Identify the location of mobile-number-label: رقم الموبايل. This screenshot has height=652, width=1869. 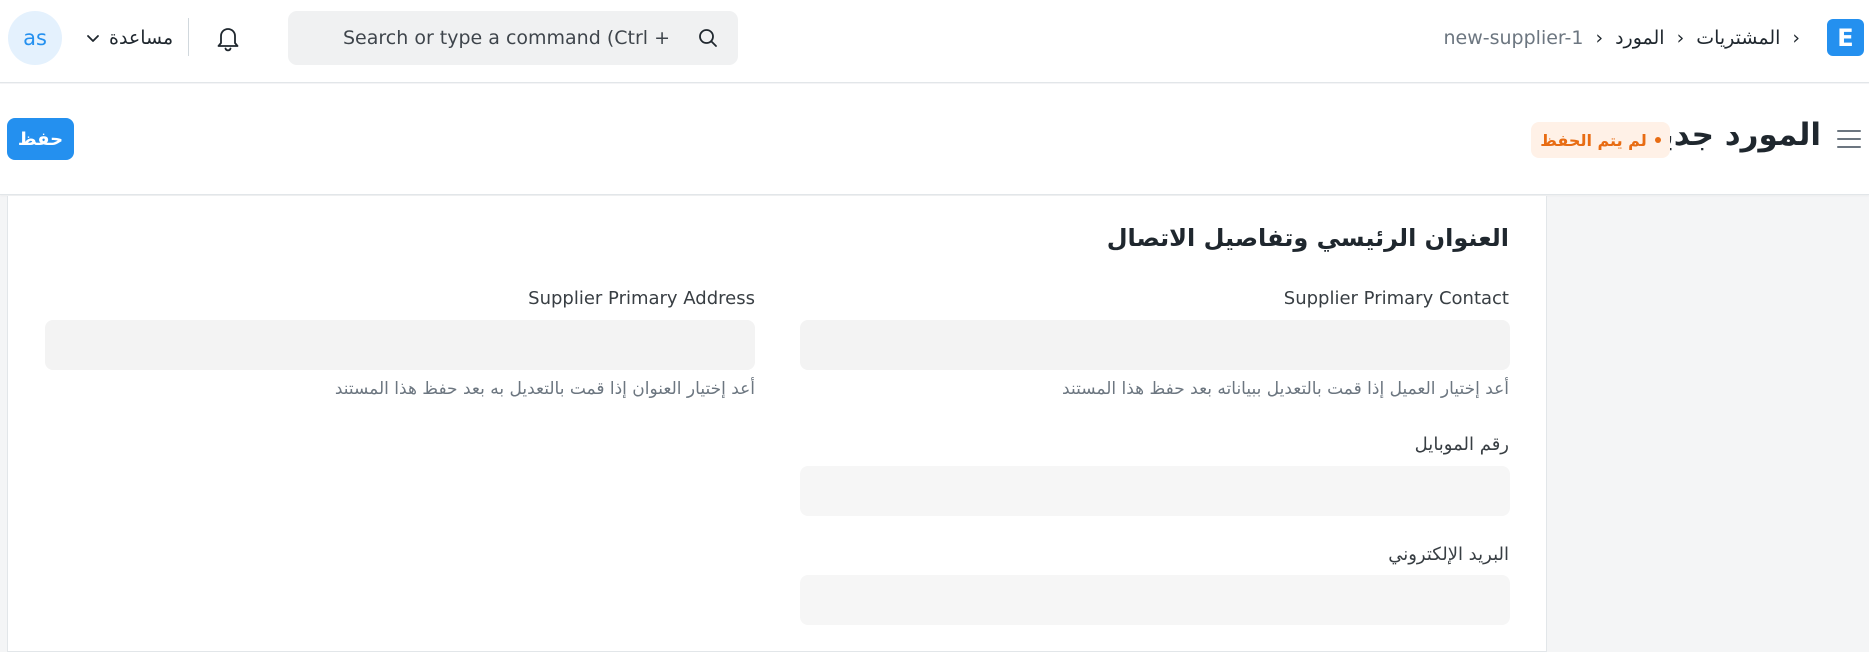
(1461, 444).